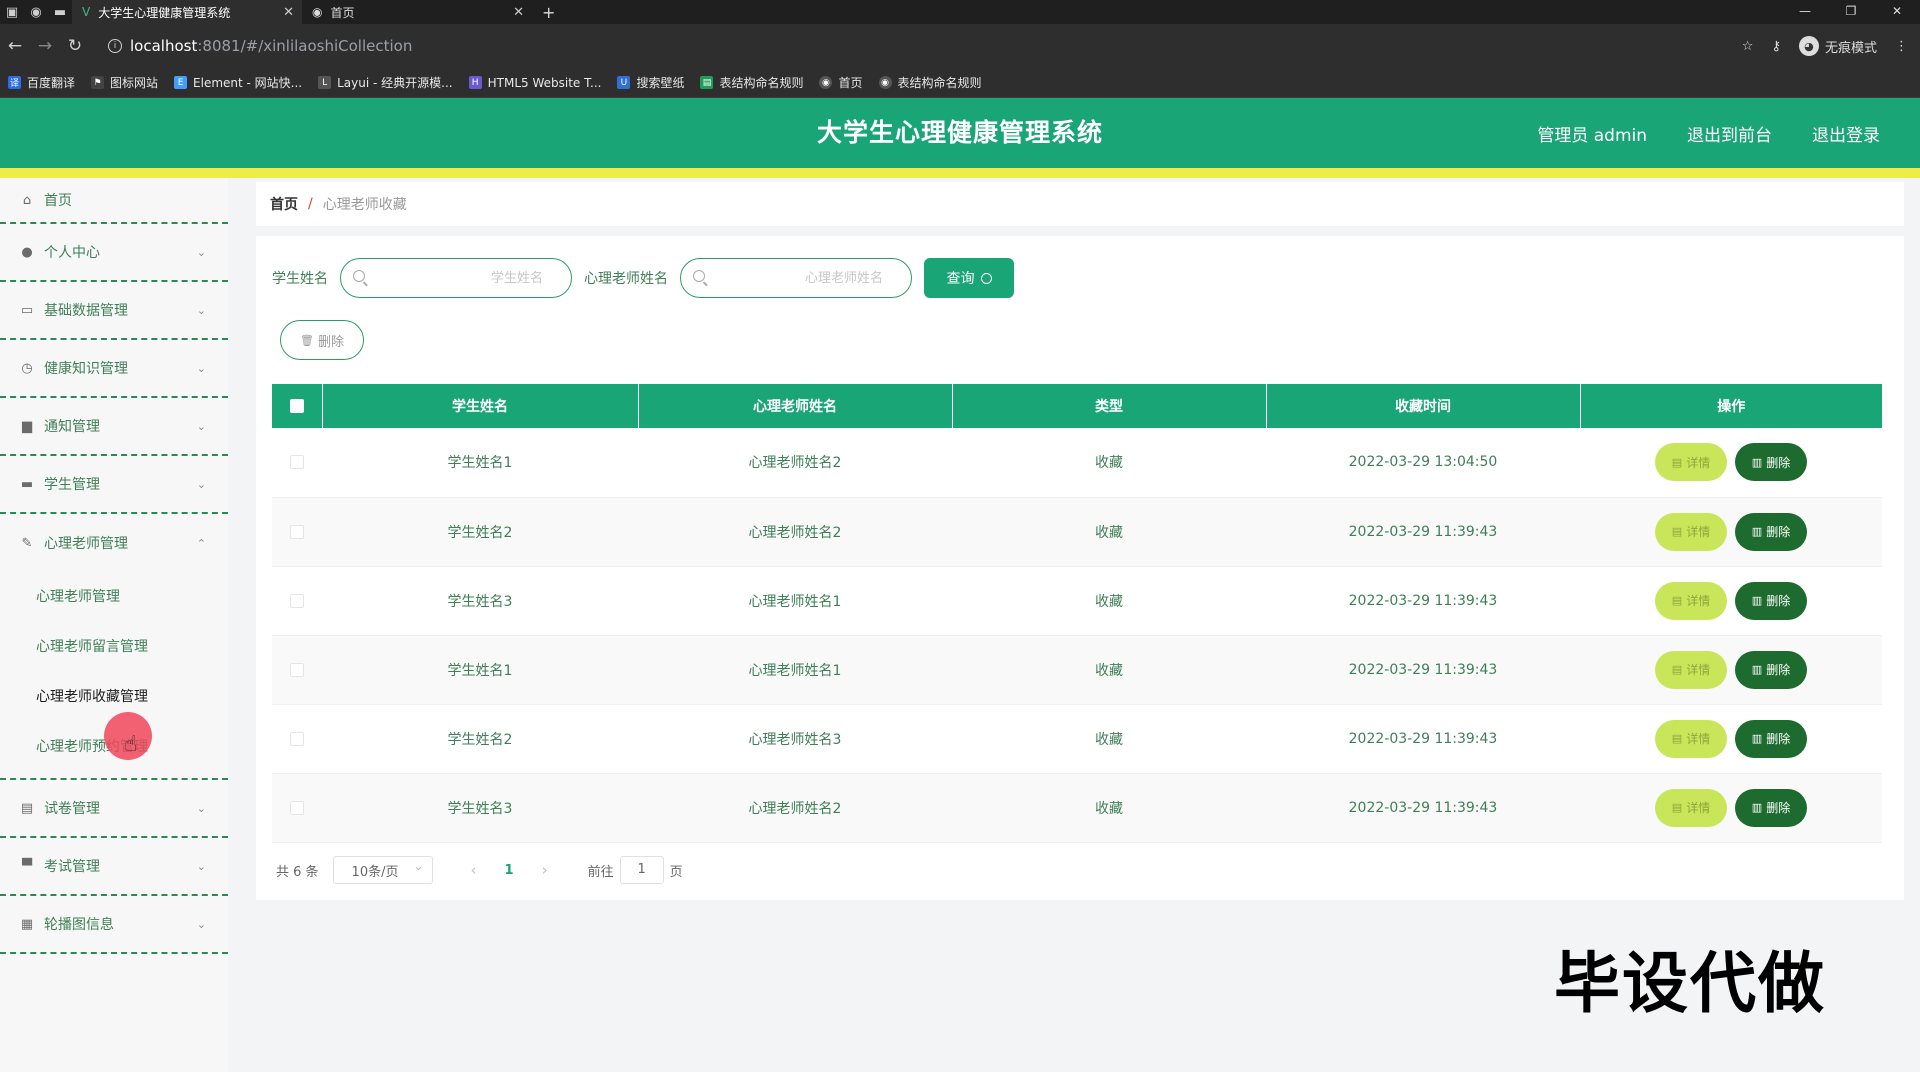  Describe the element at coordinates (1677, 807) in the screenshot. I see `document-icon: ▤` at that location.